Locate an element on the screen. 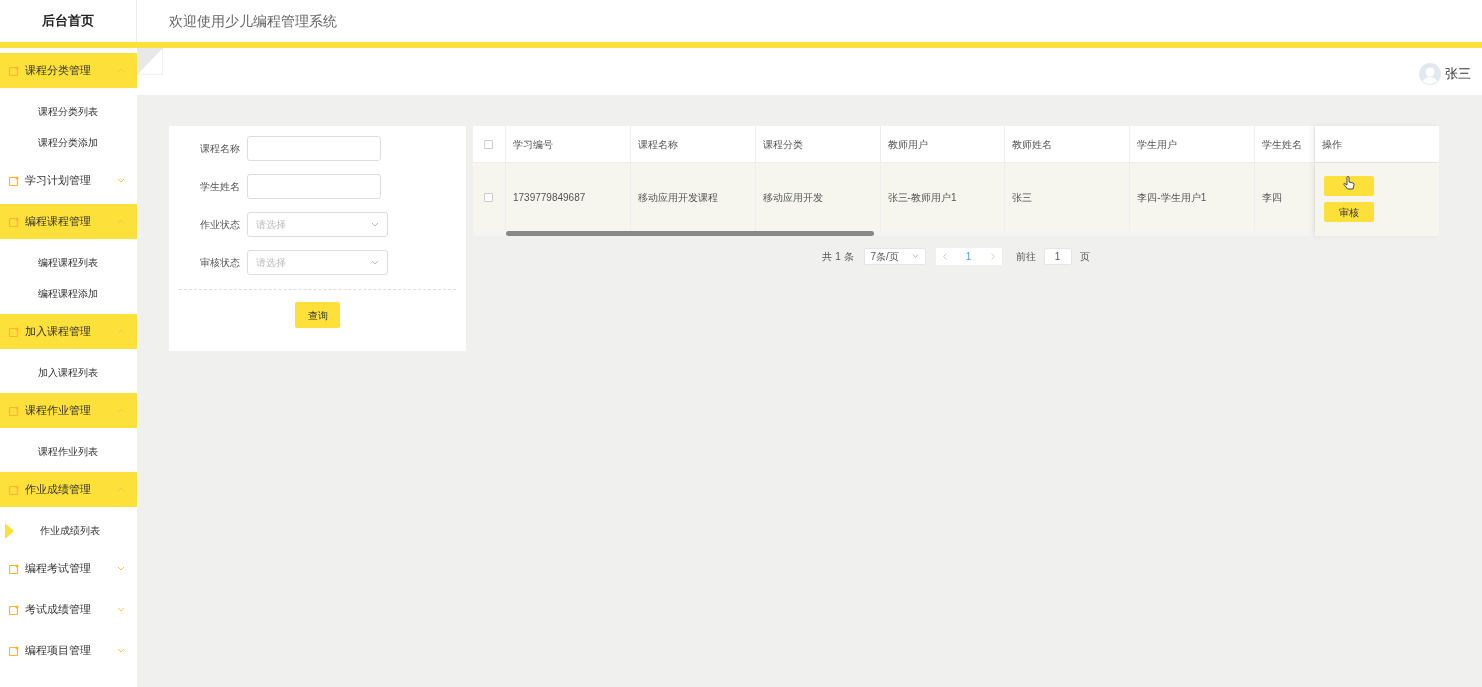 The height and width of the screenshot is (687, 1482). menu-item: 编程课程列表 is located at coordinates (68, 262).